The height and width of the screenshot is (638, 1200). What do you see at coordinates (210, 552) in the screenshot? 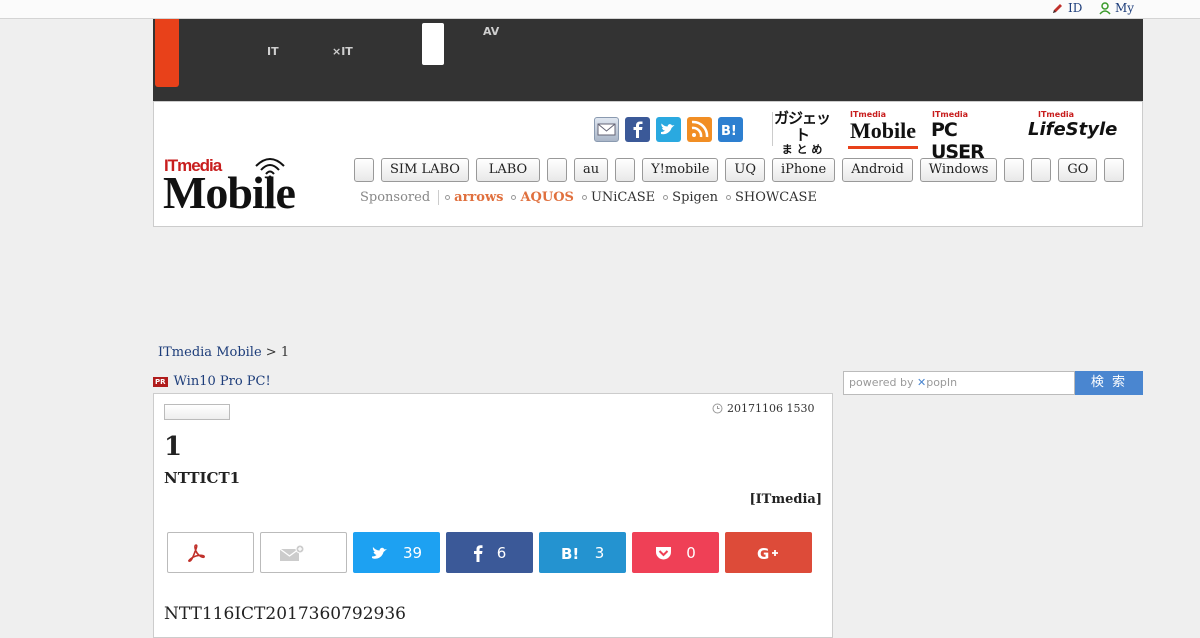
I see `pdf-button` at bounding box center [210, 552].